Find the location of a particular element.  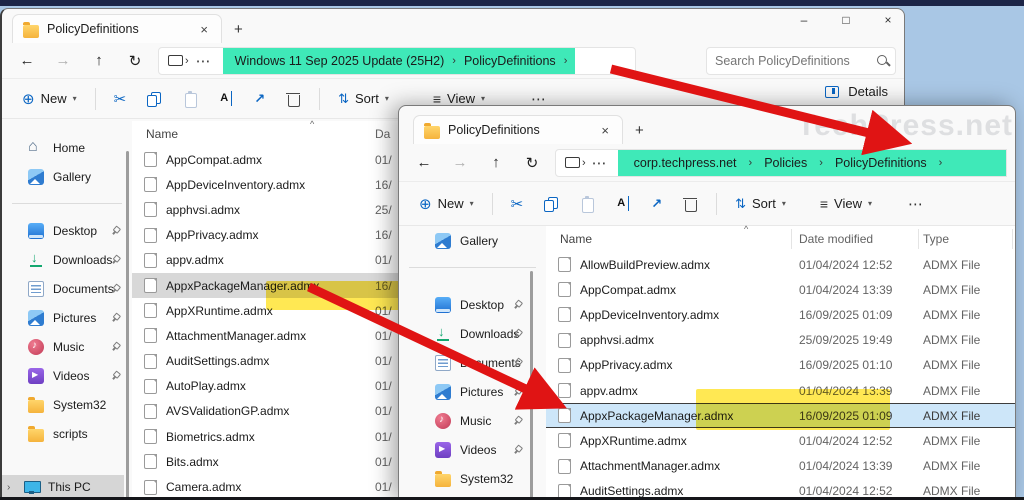

breadcrumb-segment: corp.techpress.net is located at coordinates (685, 163).